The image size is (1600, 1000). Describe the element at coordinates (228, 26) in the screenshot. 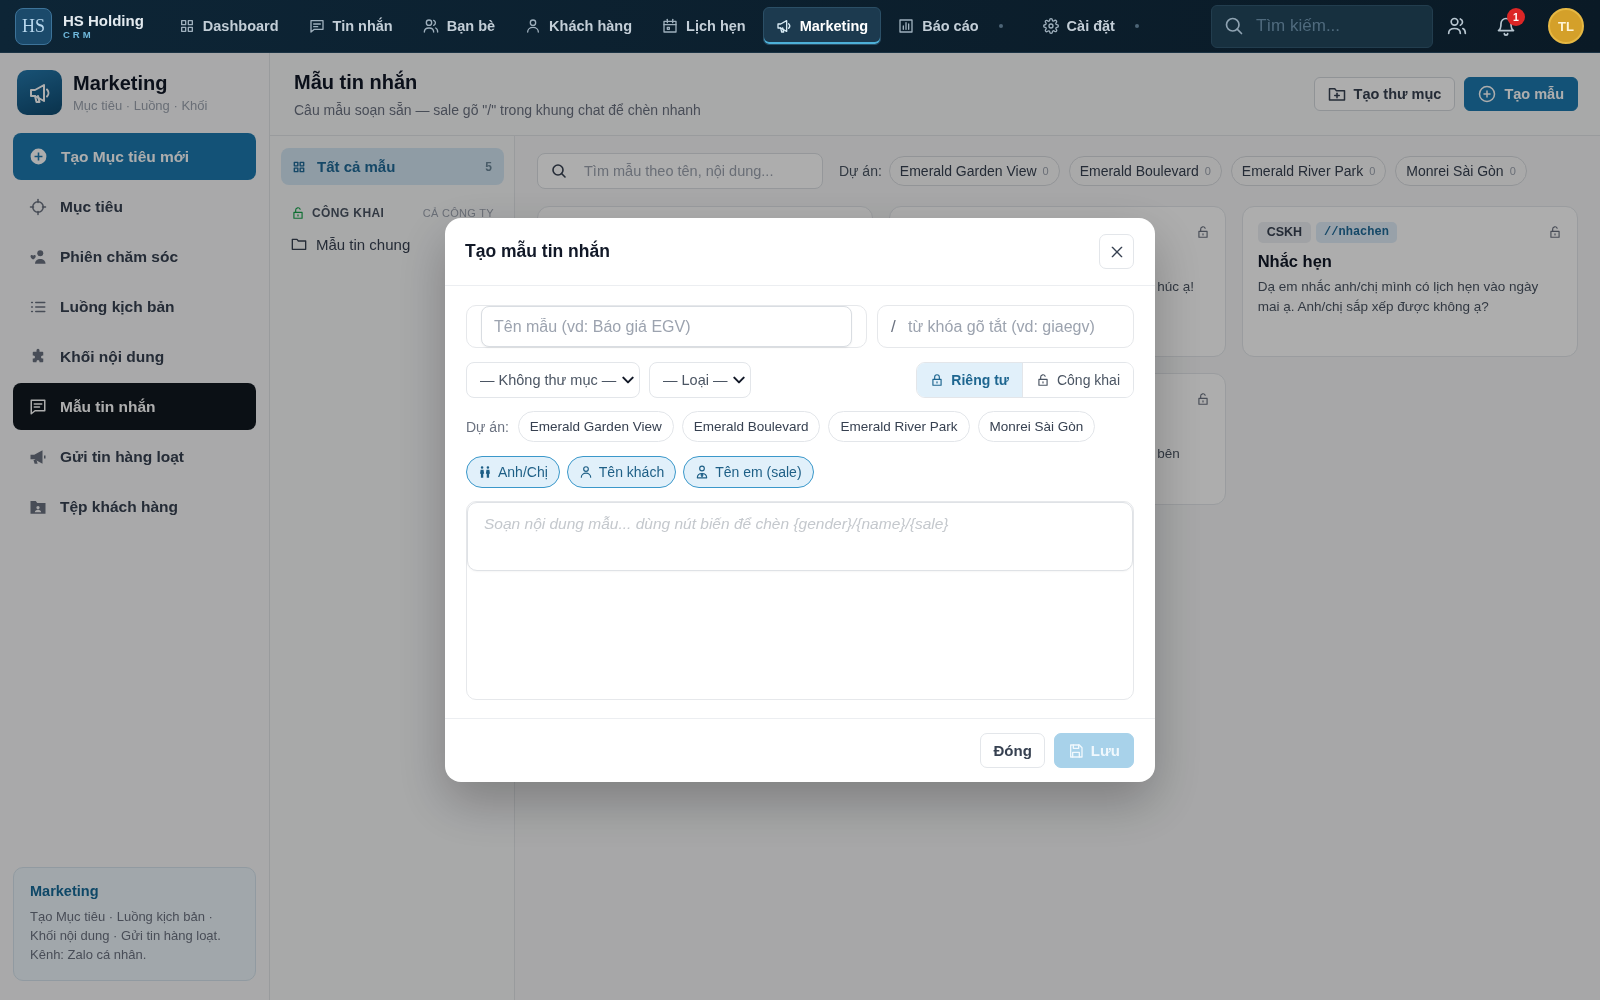

I see `nav-tab: Dashboard` at that location.